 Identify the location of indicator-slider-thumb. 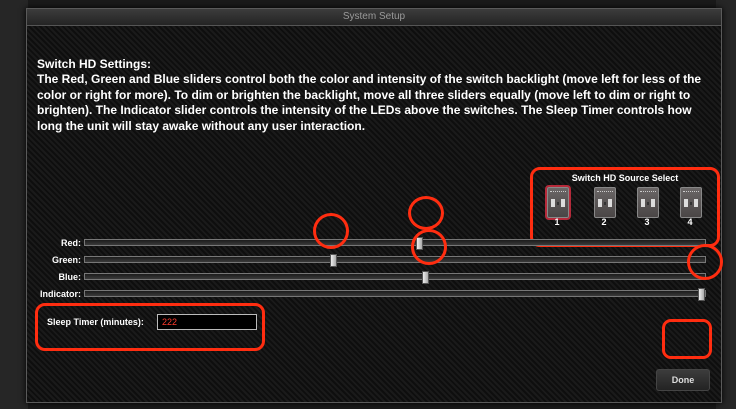
(701, 294).